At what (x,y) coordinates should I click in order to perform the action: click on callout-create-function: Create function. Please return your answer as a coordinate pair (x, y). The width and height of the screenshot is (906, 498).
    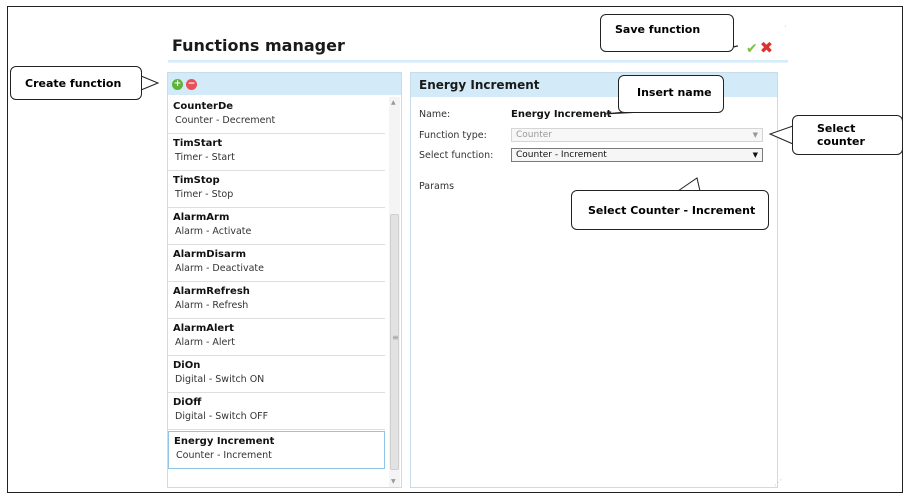
    Looking at the image, I should click on (76, 83).